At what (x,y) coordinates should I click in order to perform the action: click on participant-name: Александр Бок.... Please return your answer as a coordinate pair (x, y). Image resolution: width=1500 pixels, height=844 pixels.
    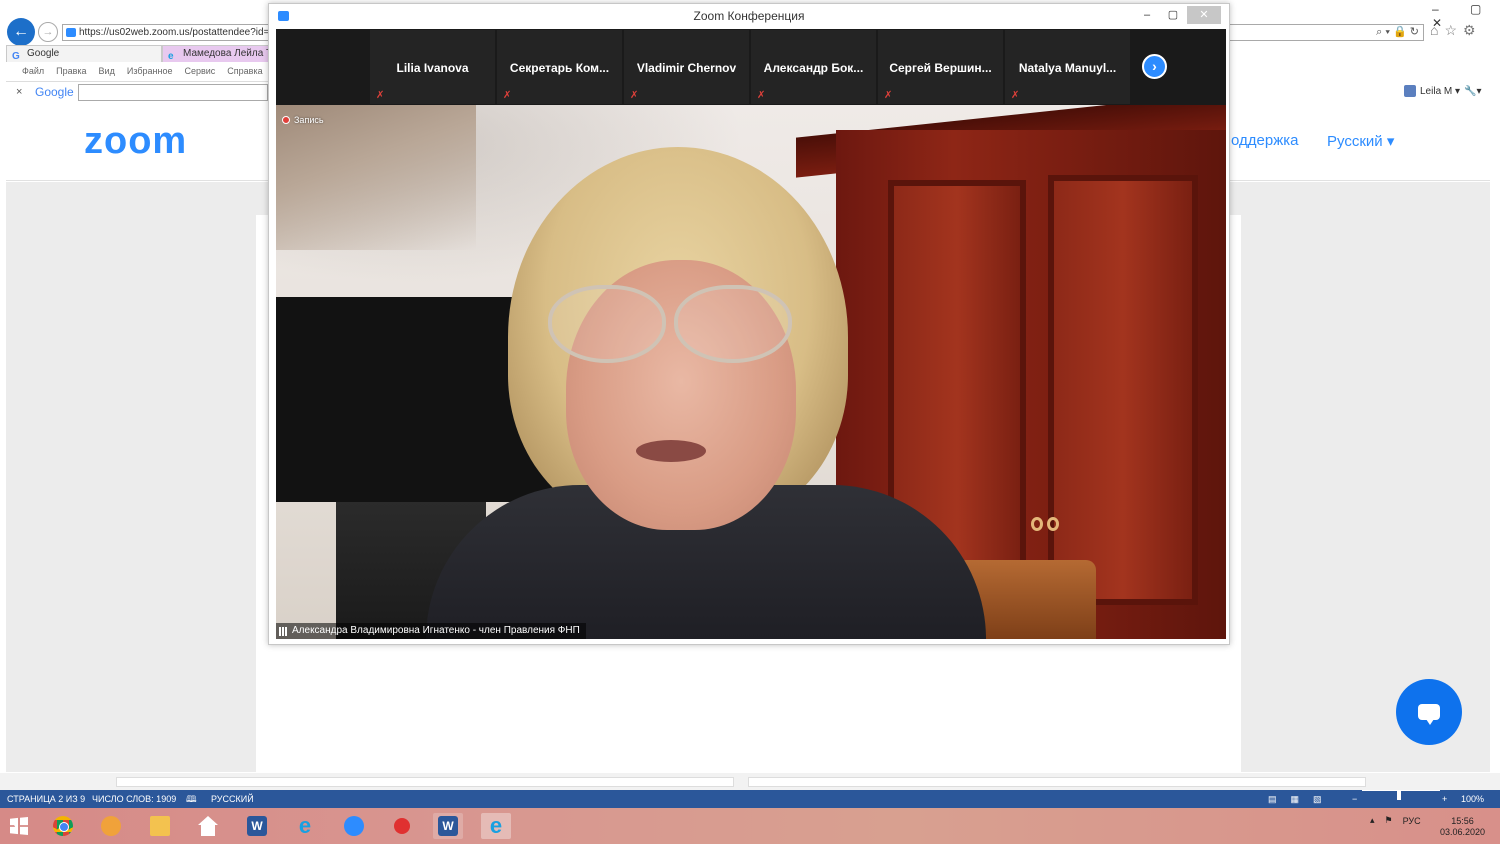
    Looking at the image, I should click on (813, 68).